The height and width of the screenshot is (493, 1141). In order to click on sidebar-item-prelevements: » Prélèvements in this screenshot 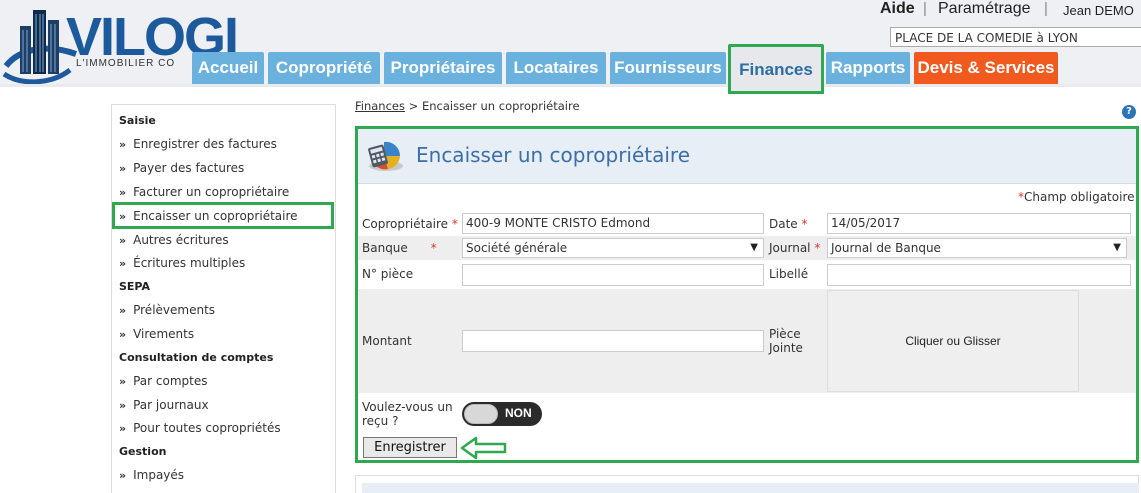, I will do `click(167, 310)`.